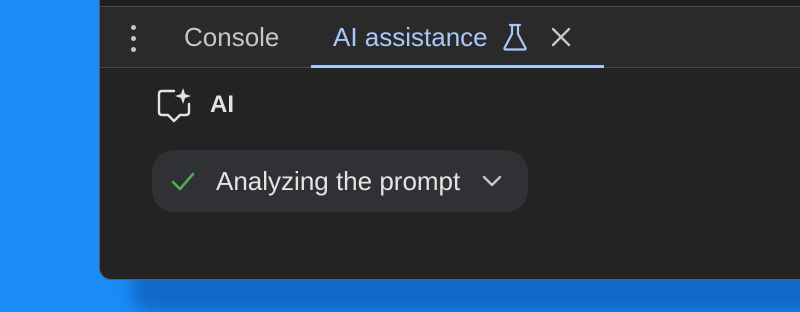 The width and height of the screenshot is (800, 312). Describe the element at coordinates (492, 181) in the screenshot. I see `chevron-down-icon` at that location.